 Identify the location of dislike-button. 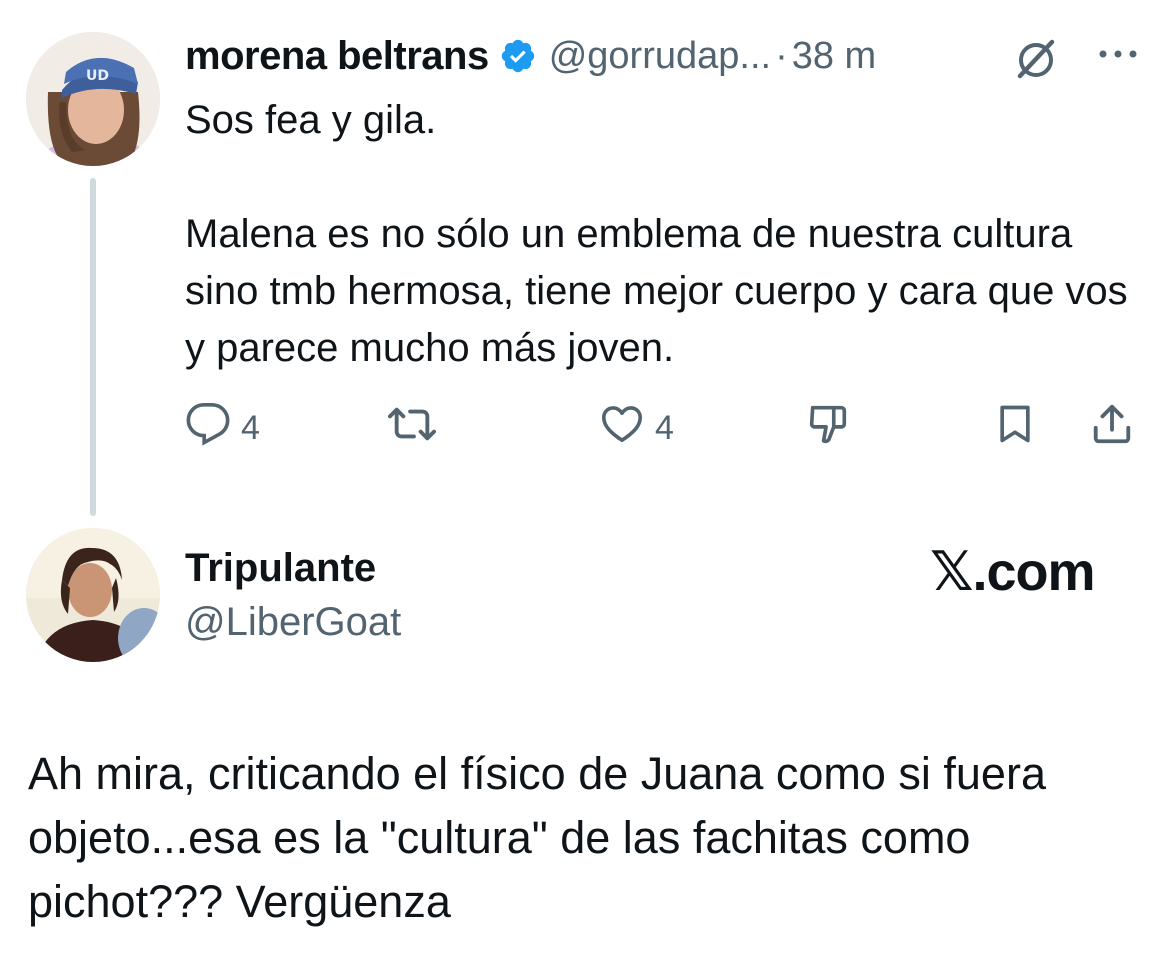
(828, 428).